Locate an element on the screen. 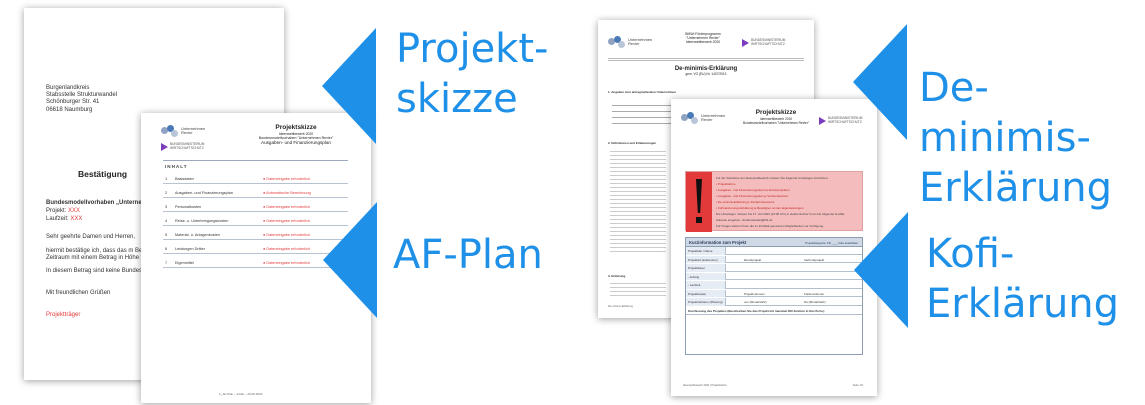 This screenshot has width=1145, height=405. form-row: - Anfang is located at coordinates (774, 276).